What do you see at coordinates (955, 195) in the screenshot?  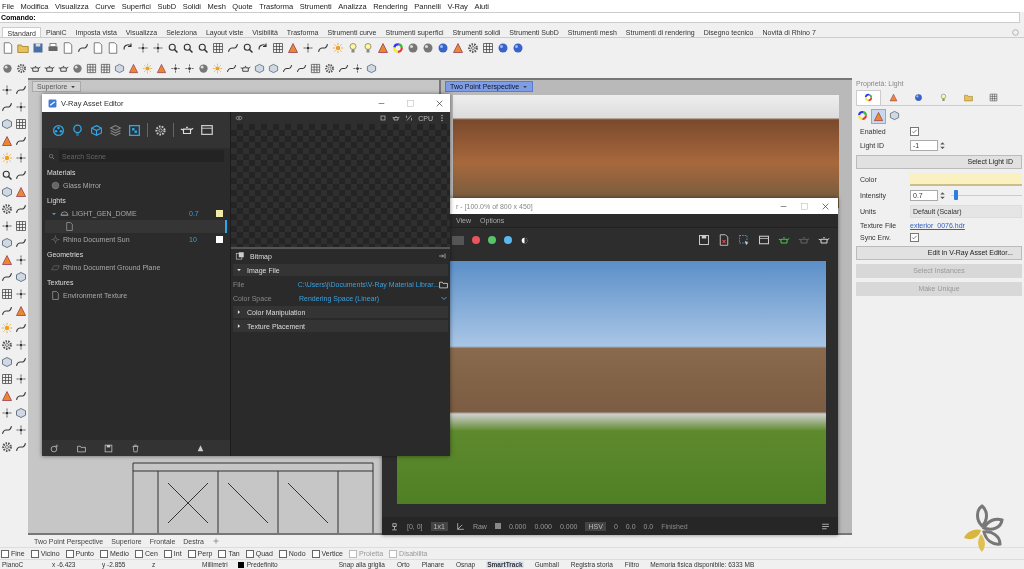 I see `slider-thumb` at bounding box center [955, 195].